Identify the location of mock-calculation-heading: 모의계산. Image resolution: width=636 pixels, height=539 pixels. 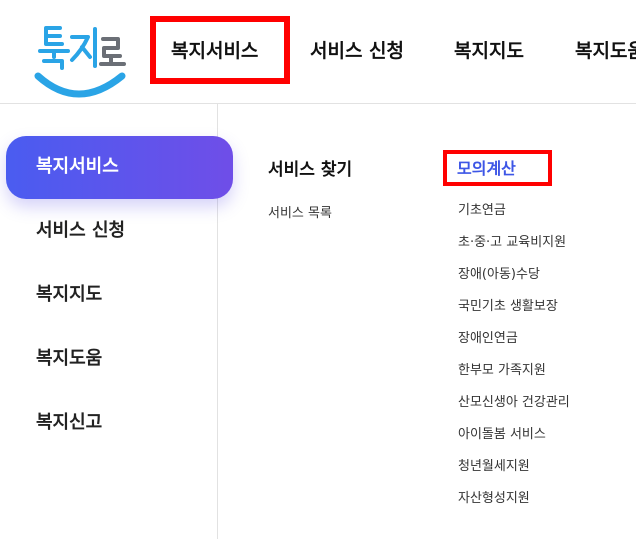
(486, 167).